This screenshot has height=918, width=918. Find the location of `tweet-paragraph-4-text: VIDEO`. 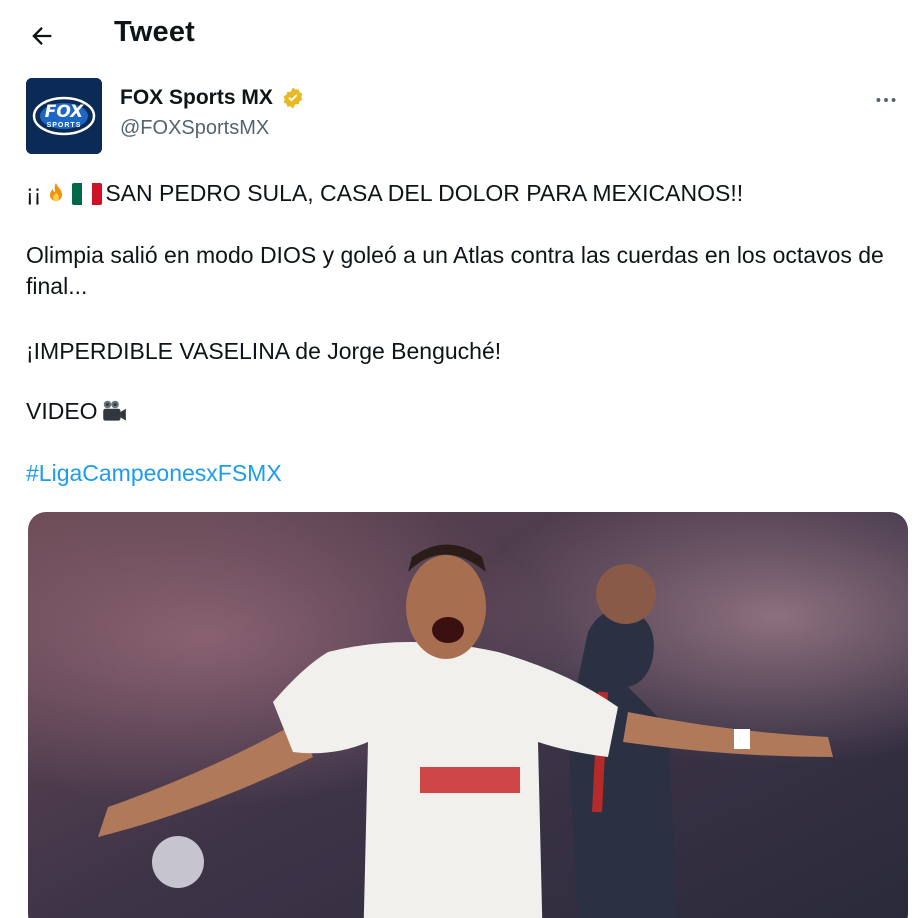

tweet-paragraph-4-text: VIDEO is located at coordinates (62, 411).